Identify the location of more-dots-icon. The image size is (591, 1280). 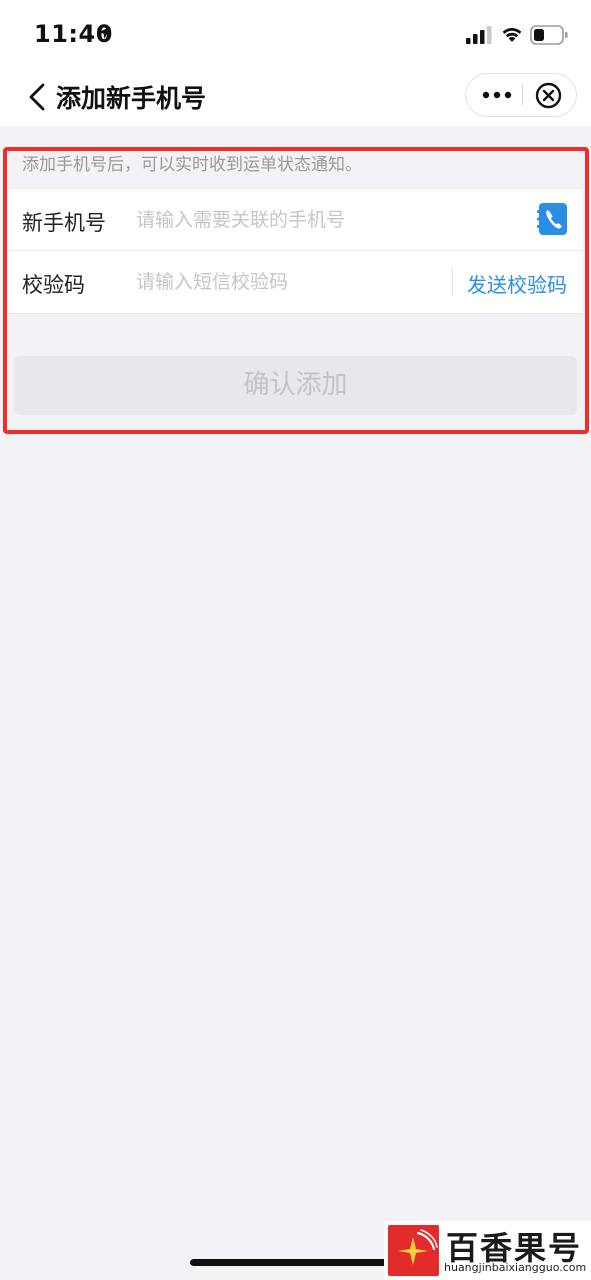
(497, 95).